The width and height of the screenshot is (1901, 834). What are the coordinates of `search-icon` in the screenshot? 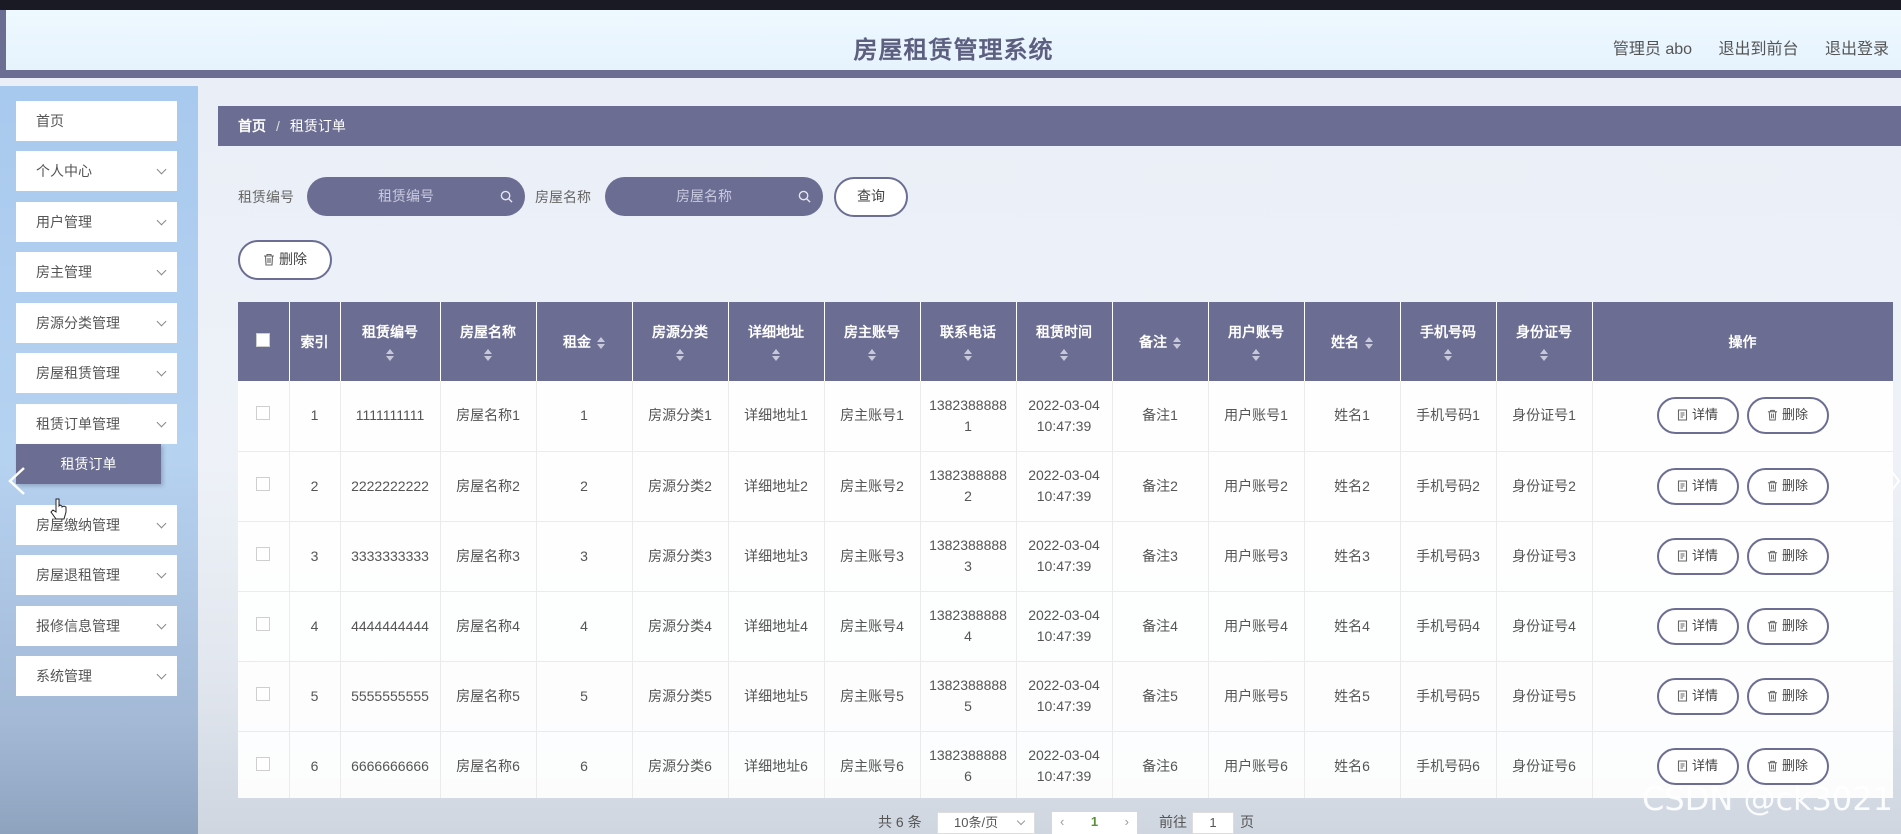 It's located at (804, 196).